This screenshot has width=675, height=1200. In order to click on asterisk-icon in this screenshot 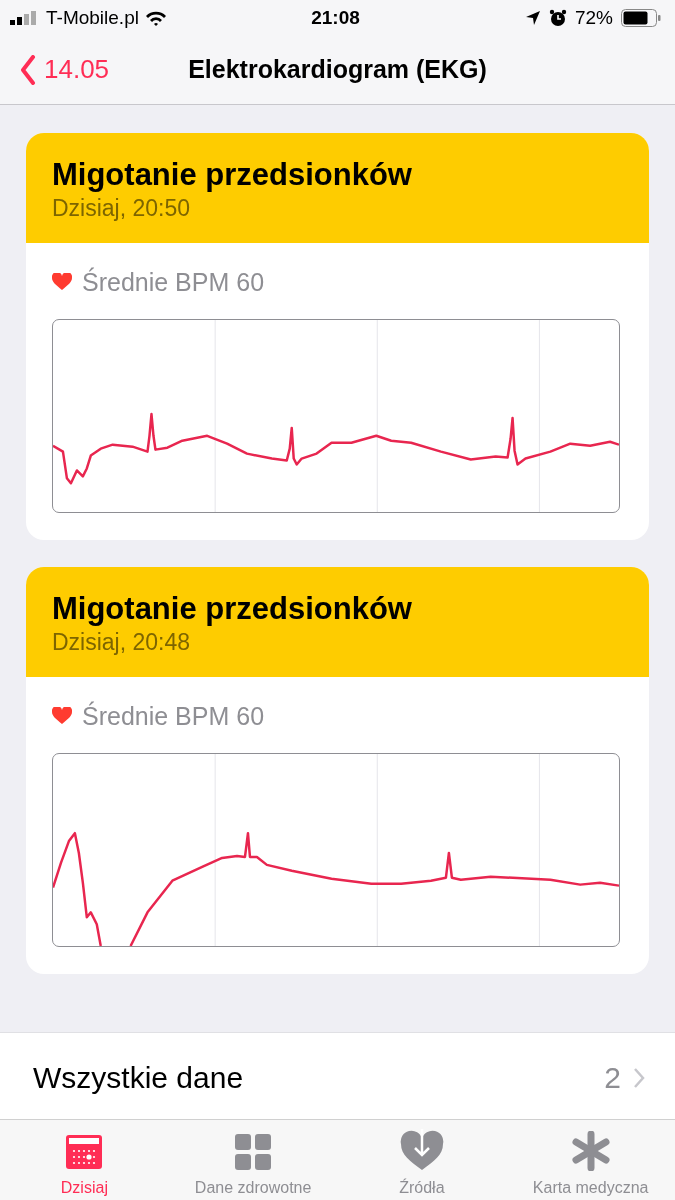, I will do `click(590, 1151)`.